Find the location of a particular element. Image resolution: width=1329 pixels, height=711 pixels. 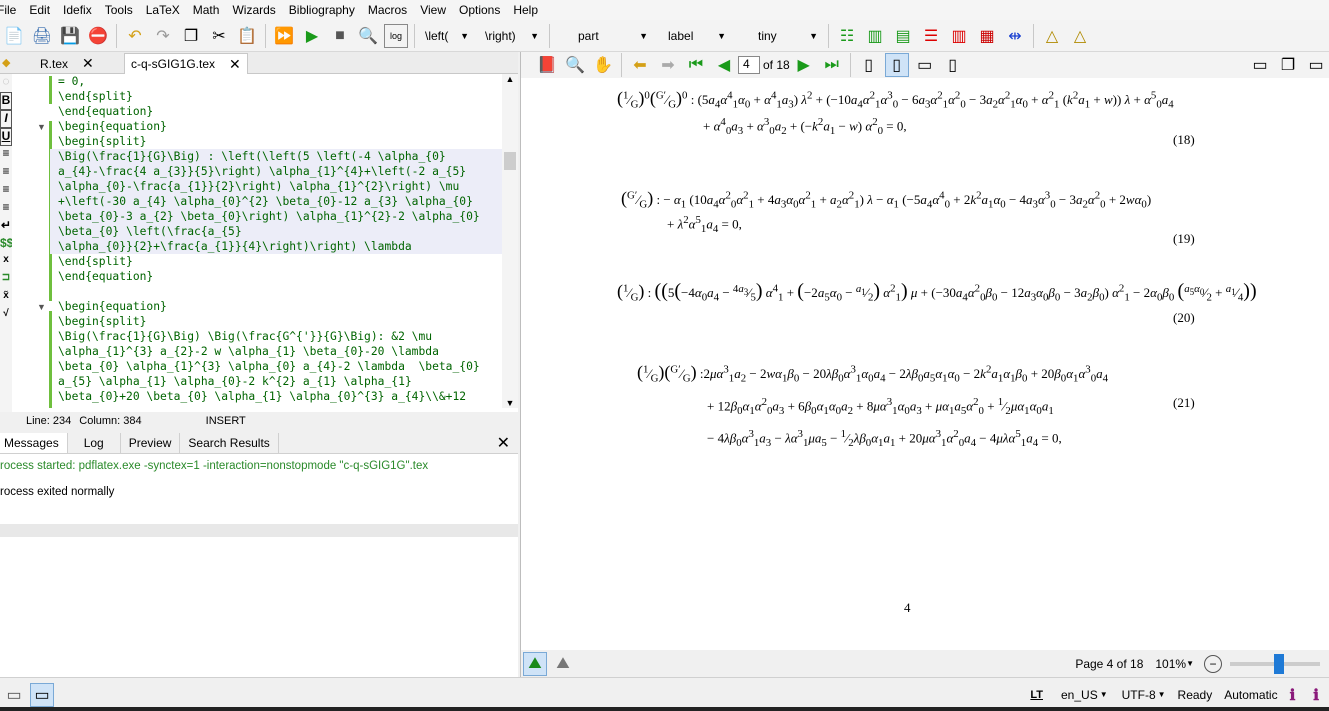

label-select: label ▼ is located at coordinates (697, 35).